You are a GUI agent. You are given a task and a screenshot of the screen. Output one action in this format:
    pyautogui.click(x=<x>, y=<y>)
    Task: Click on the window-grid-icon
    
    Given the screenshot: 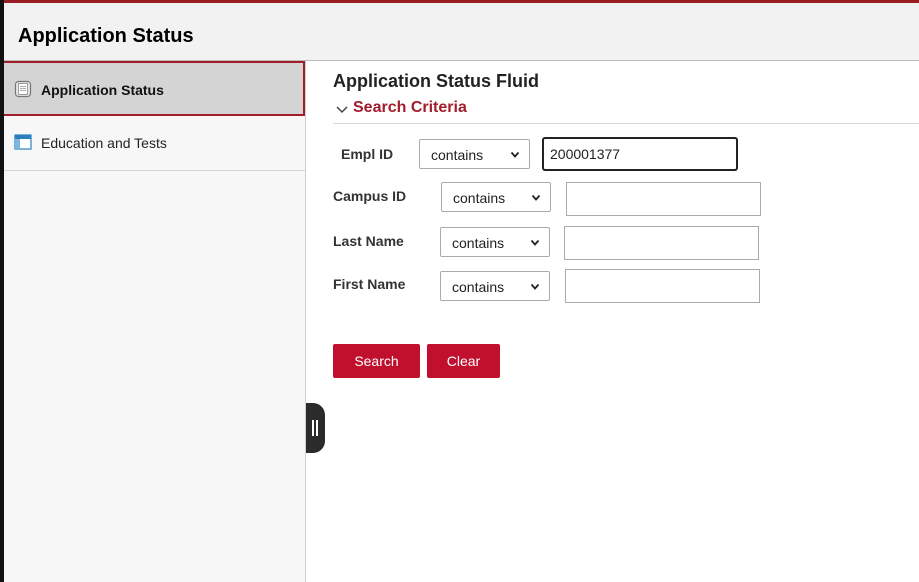 What is the action you would take?
    pyautogui.click(x=23, y=142)
    